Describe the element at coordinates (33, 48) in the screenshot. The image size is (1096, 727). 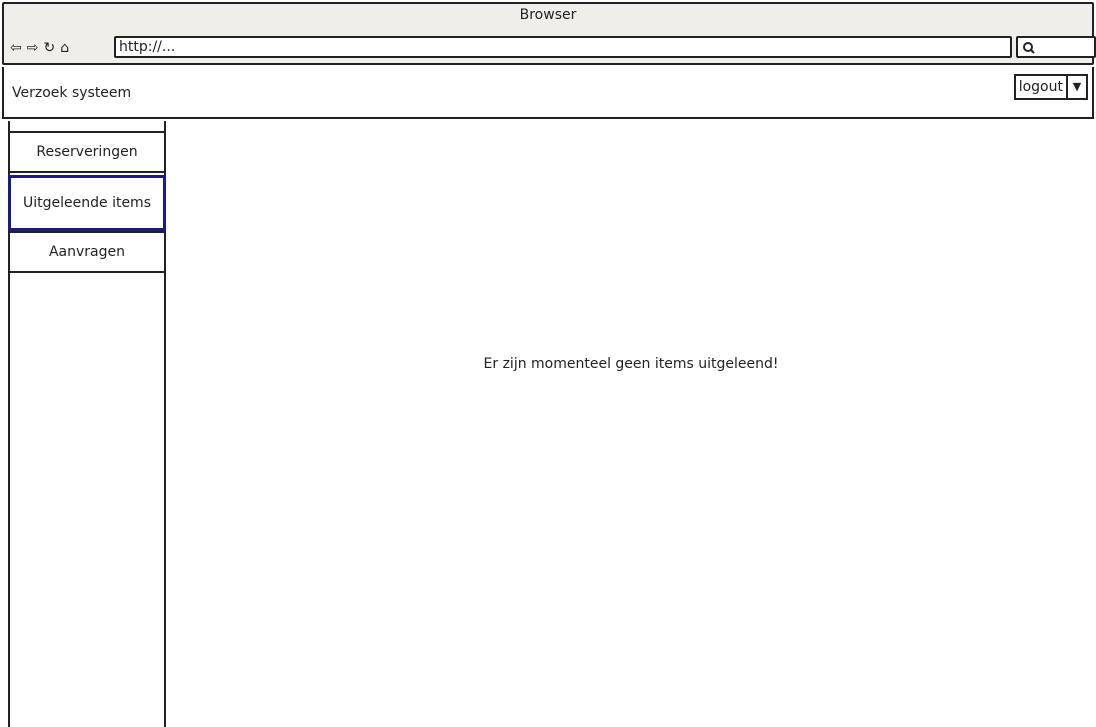
I see `forward-arrow-icon: ⇨` at that location.